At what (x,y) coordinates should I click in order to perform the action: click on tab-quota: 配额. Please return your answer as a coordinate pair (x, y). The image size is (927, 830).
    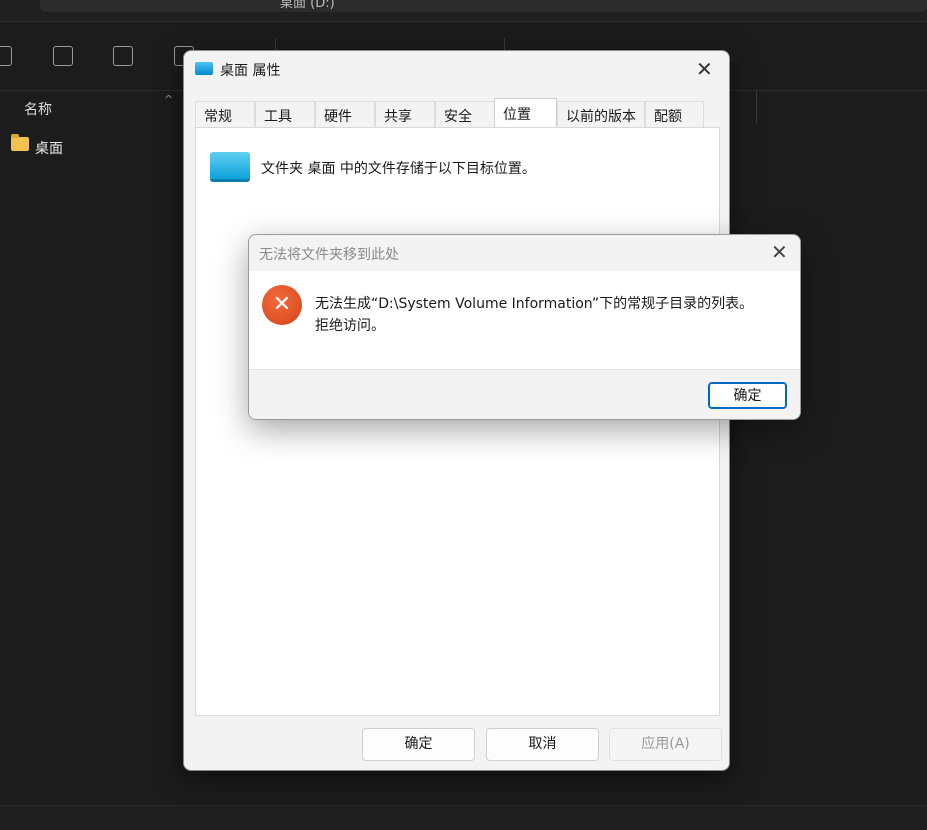
    Looking at the image, I should click on (674, 114).